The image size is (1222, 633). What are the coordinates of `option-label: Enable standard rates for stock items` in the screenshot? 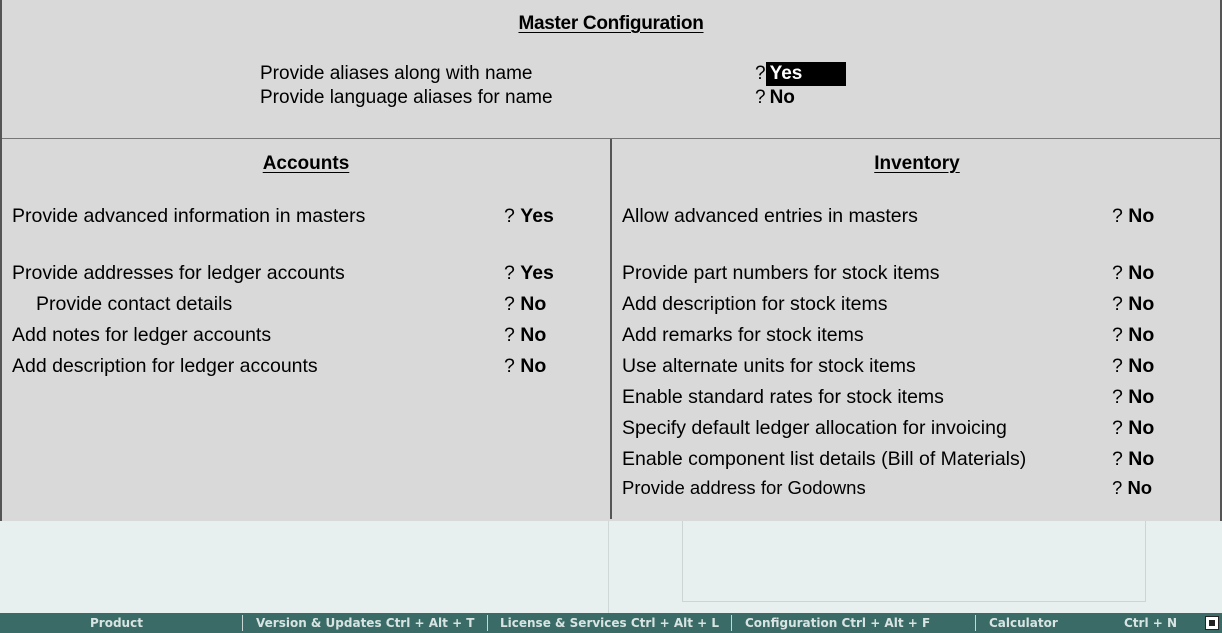 It's located at (783, 397).